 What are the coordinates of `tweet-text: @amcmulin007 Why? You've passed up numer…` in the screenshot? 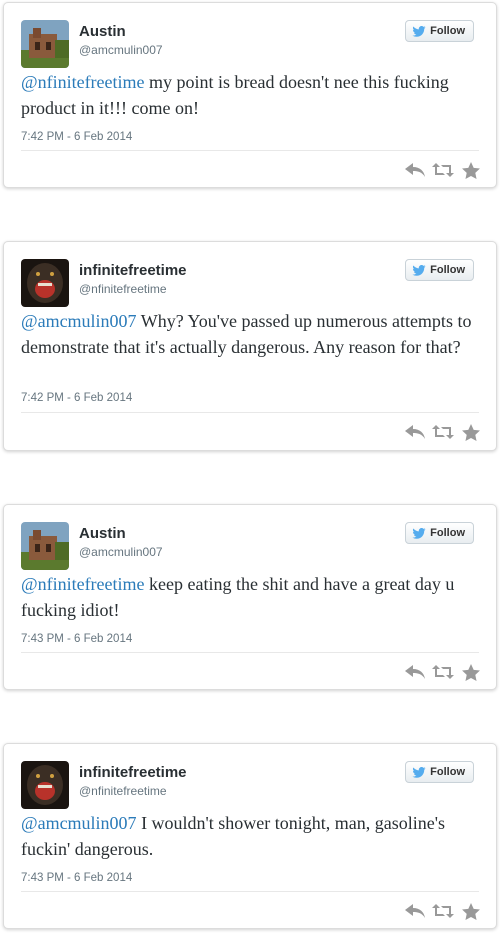 It's located at (249, 334).